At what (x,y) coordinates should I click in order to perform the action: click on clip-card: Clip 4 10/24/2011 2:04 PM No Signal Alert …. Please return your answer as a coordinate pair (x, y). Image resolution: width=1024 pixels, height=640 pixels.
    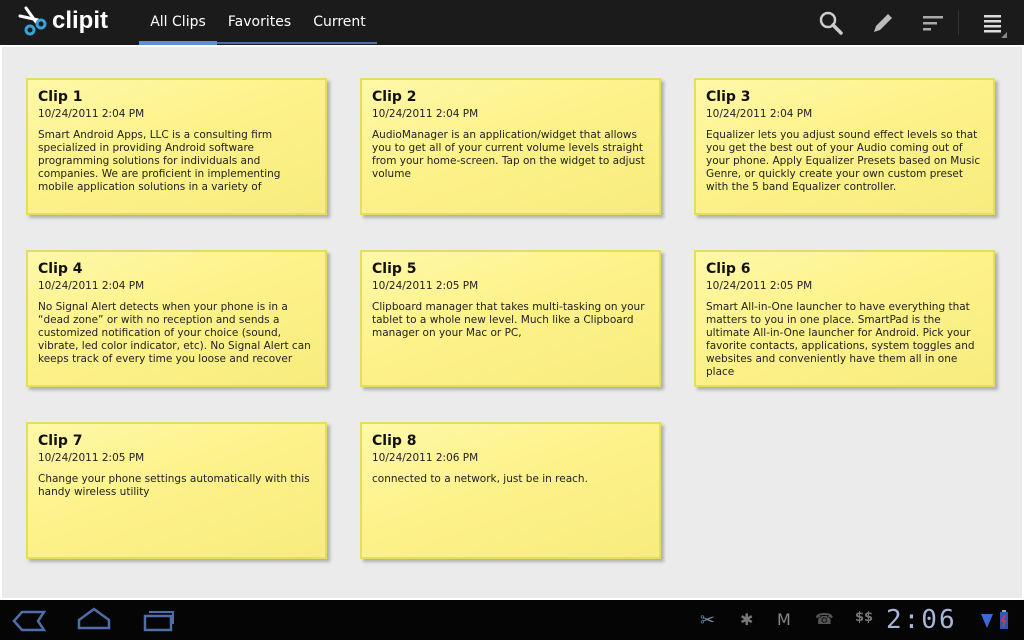
    Looking at the image, I should click on (176, 318).